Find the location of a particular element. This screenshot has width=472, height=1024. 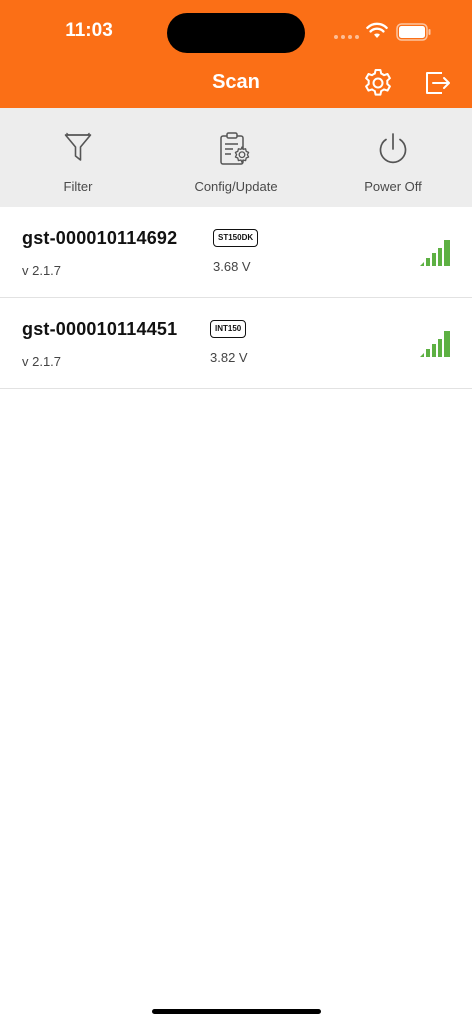

app-header: 11:03 Scan is located at coordinates (236, 54).